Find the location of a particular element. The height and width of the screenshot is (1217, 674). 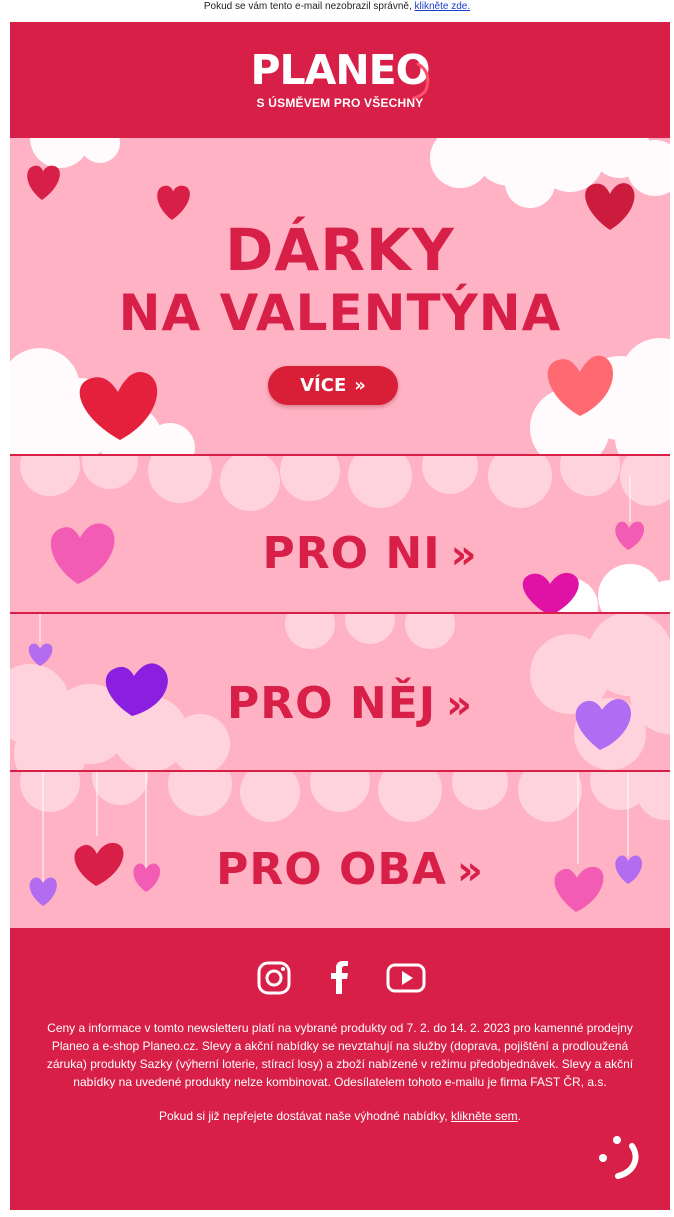

banner-for-both: PRO OBA» is located at coordinates (340, 849).